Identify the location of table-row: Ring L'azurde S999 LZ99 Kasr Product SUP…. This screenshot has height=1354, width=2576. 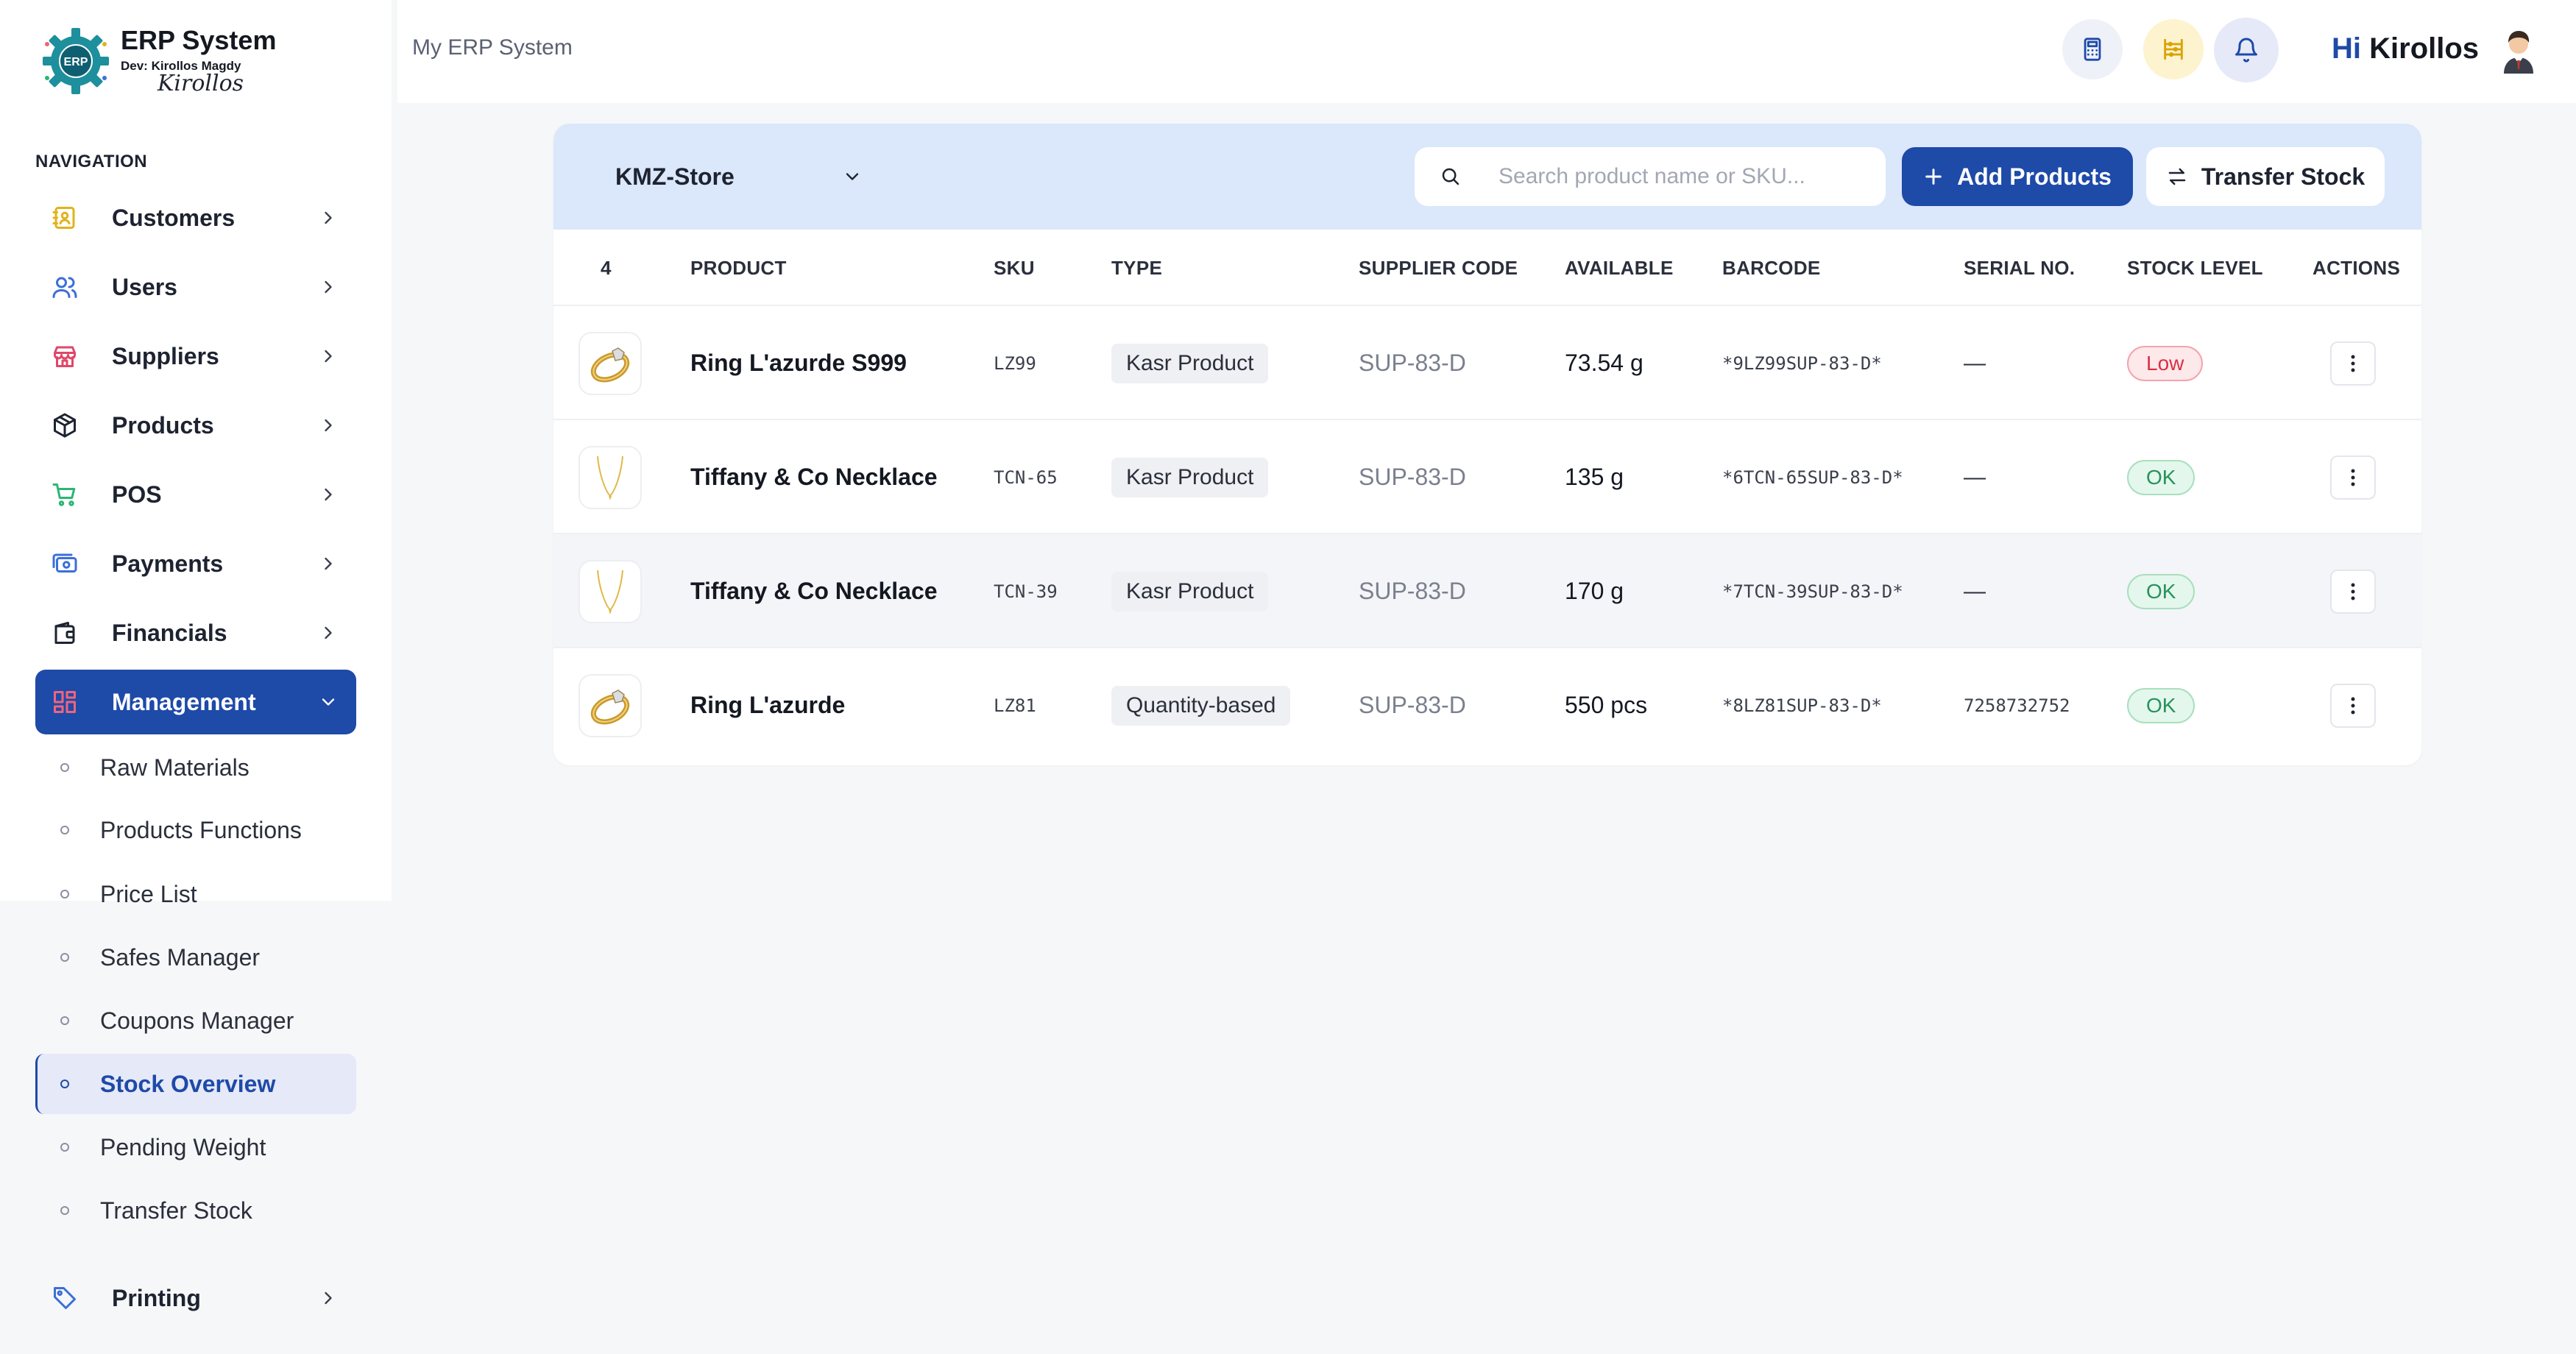
(1487, 363).